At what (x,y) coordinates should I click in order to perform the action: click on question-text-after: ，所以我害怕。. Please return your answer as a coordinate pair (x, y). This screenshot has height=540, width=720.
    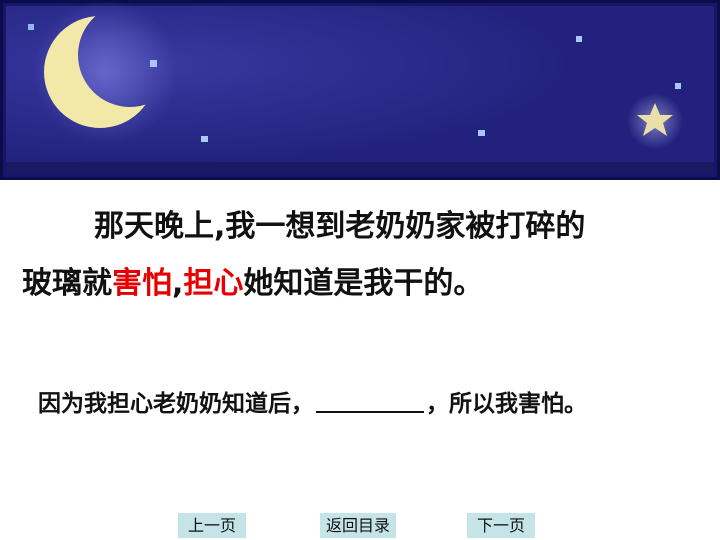
    Looking at the image, I should click on (506, 404).